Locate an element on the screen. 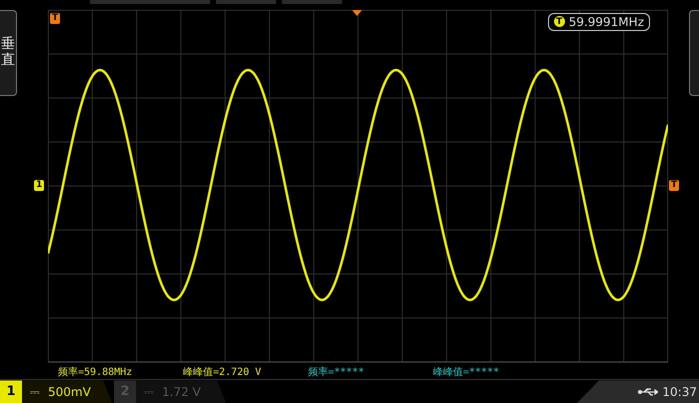 The height and width of the screenshot is (403, 699). channel-marker: 1 is located at coordinates (39, 185).